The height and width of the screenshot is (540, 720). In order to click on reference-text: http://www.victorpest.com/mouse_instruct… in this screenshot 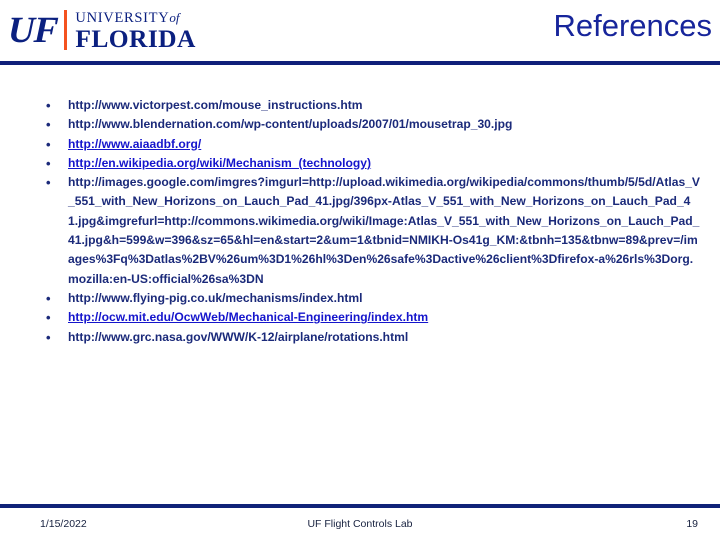, I will do `click(215, 105)`.